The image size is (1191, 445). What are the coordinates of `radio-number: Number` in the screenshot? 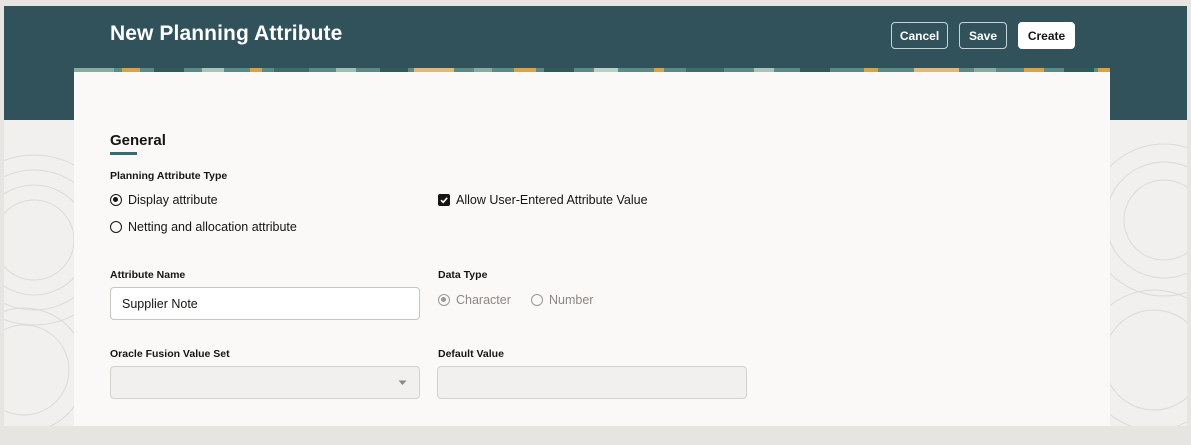 It's located at (562, 300).